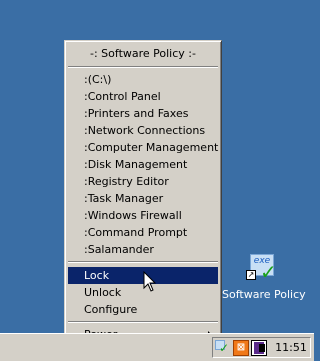  I want to click on menu-item-network-connections: :Network Connections, so click(143, 130).